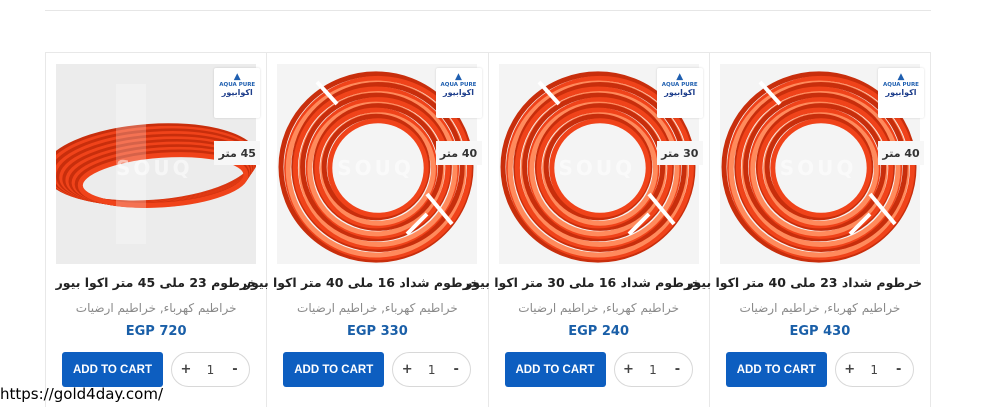 Image resolution: width=1002 pixels, height=407 pixels. Describe the element at coordinates (598, 331) in the screenshot. I see `product-price: EGP 240` at that location.